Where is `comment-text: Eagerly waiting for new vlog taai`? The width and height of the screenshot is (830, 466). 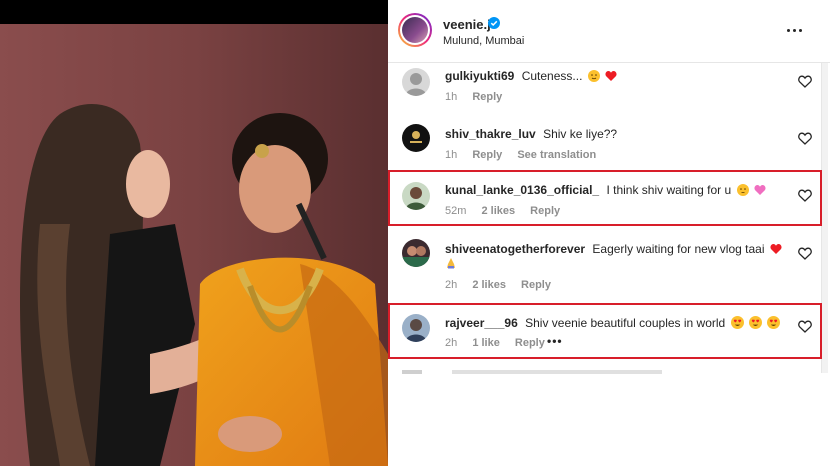
comment-text: Eagerly waiting for new vlog taai is located at coordinates (678, 249).